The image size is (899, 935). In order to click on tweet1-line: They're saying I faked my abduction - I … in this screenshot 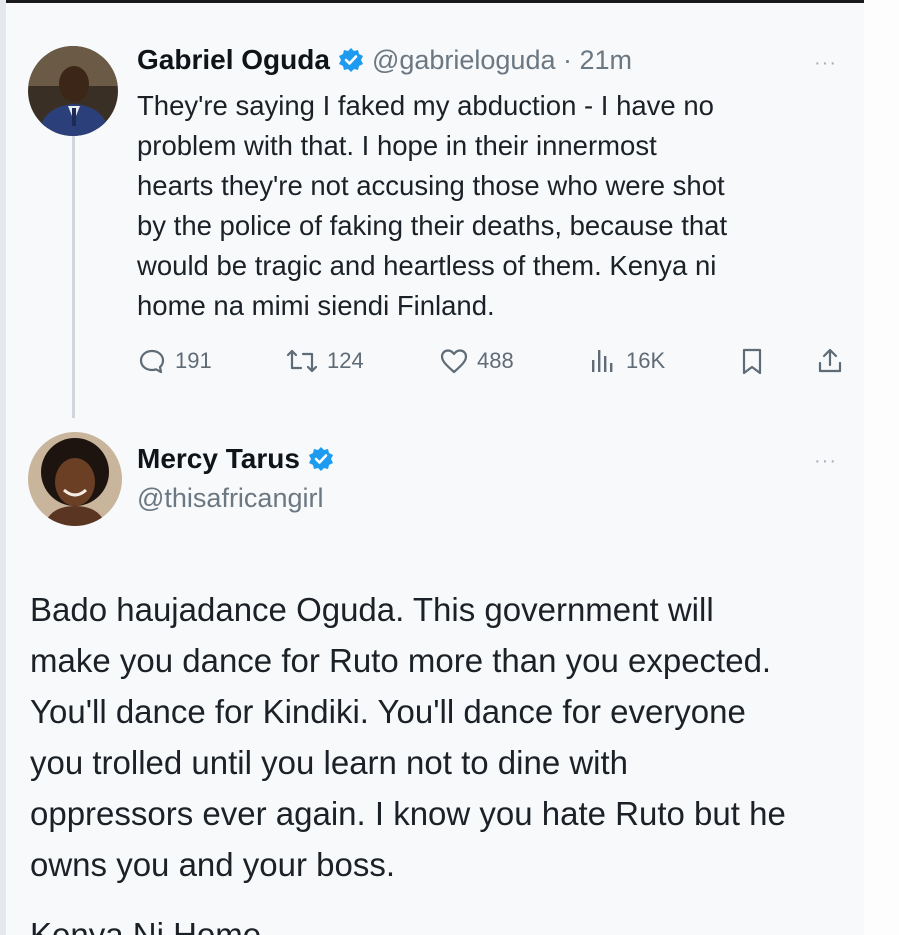, I will do `click(425, 105)`.